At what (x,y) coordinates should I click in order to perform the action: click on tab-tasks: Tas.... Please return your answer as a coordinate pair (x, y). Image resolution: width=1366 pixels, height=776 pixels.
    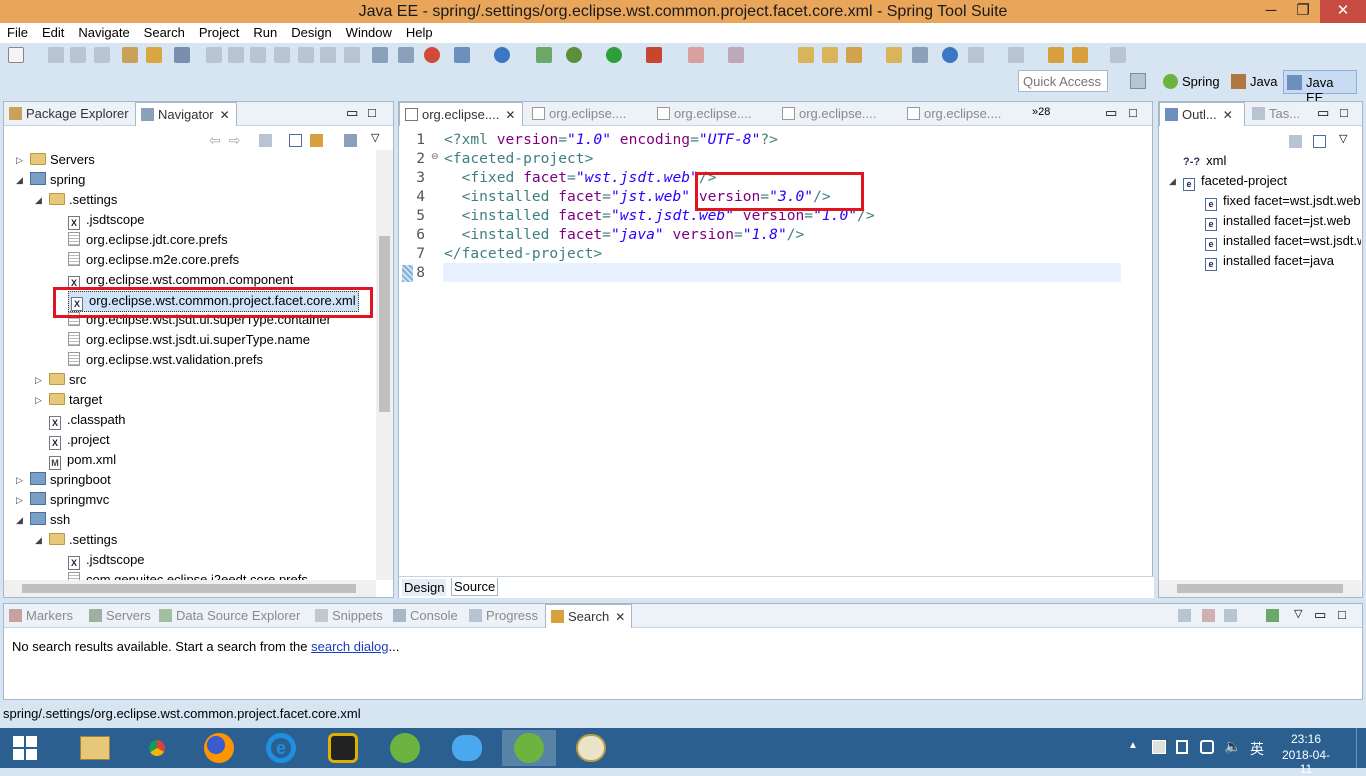
    Looking at the image, I should click on (1276, 114).